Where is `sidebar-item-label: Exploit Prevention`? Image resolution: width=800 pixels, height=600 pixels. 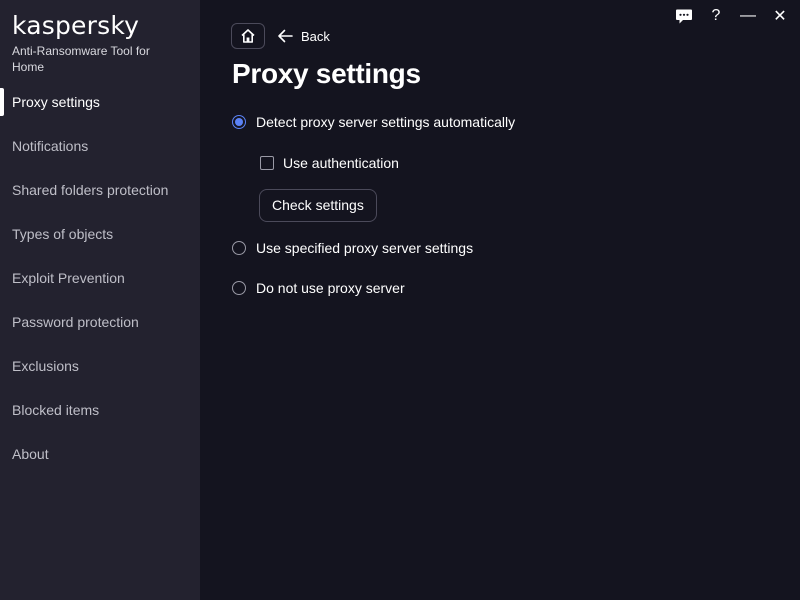 sidebar-item-label: Exploit Prevention is located at coordinates (68, 278).